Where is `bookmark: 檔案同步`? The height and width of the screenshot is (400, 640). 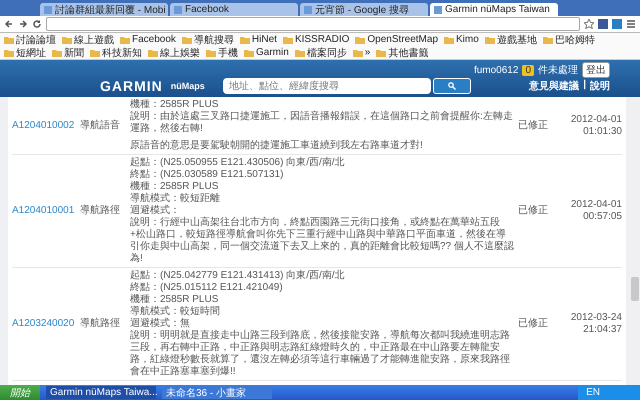
bookmark: 檔案同步 is located at coordinates (320, 52).